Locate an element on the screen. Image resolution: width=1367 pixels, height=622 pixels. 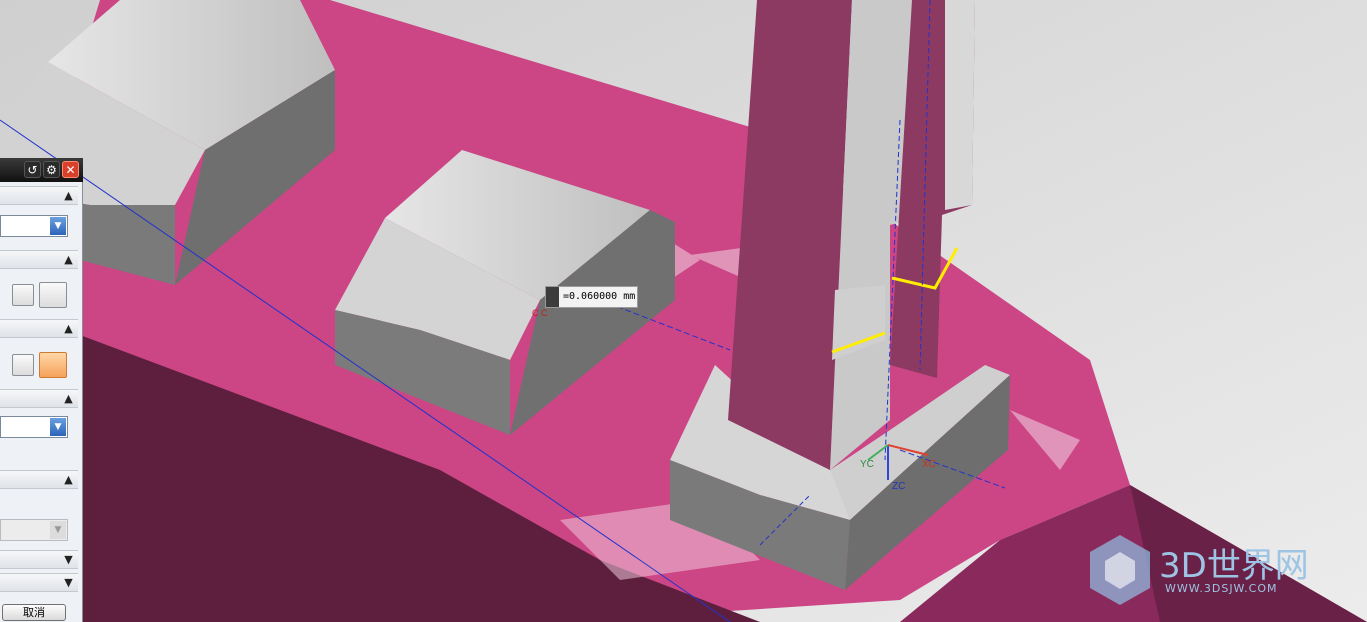
group-header-3: ▲ is located at coordinates (39, 328).